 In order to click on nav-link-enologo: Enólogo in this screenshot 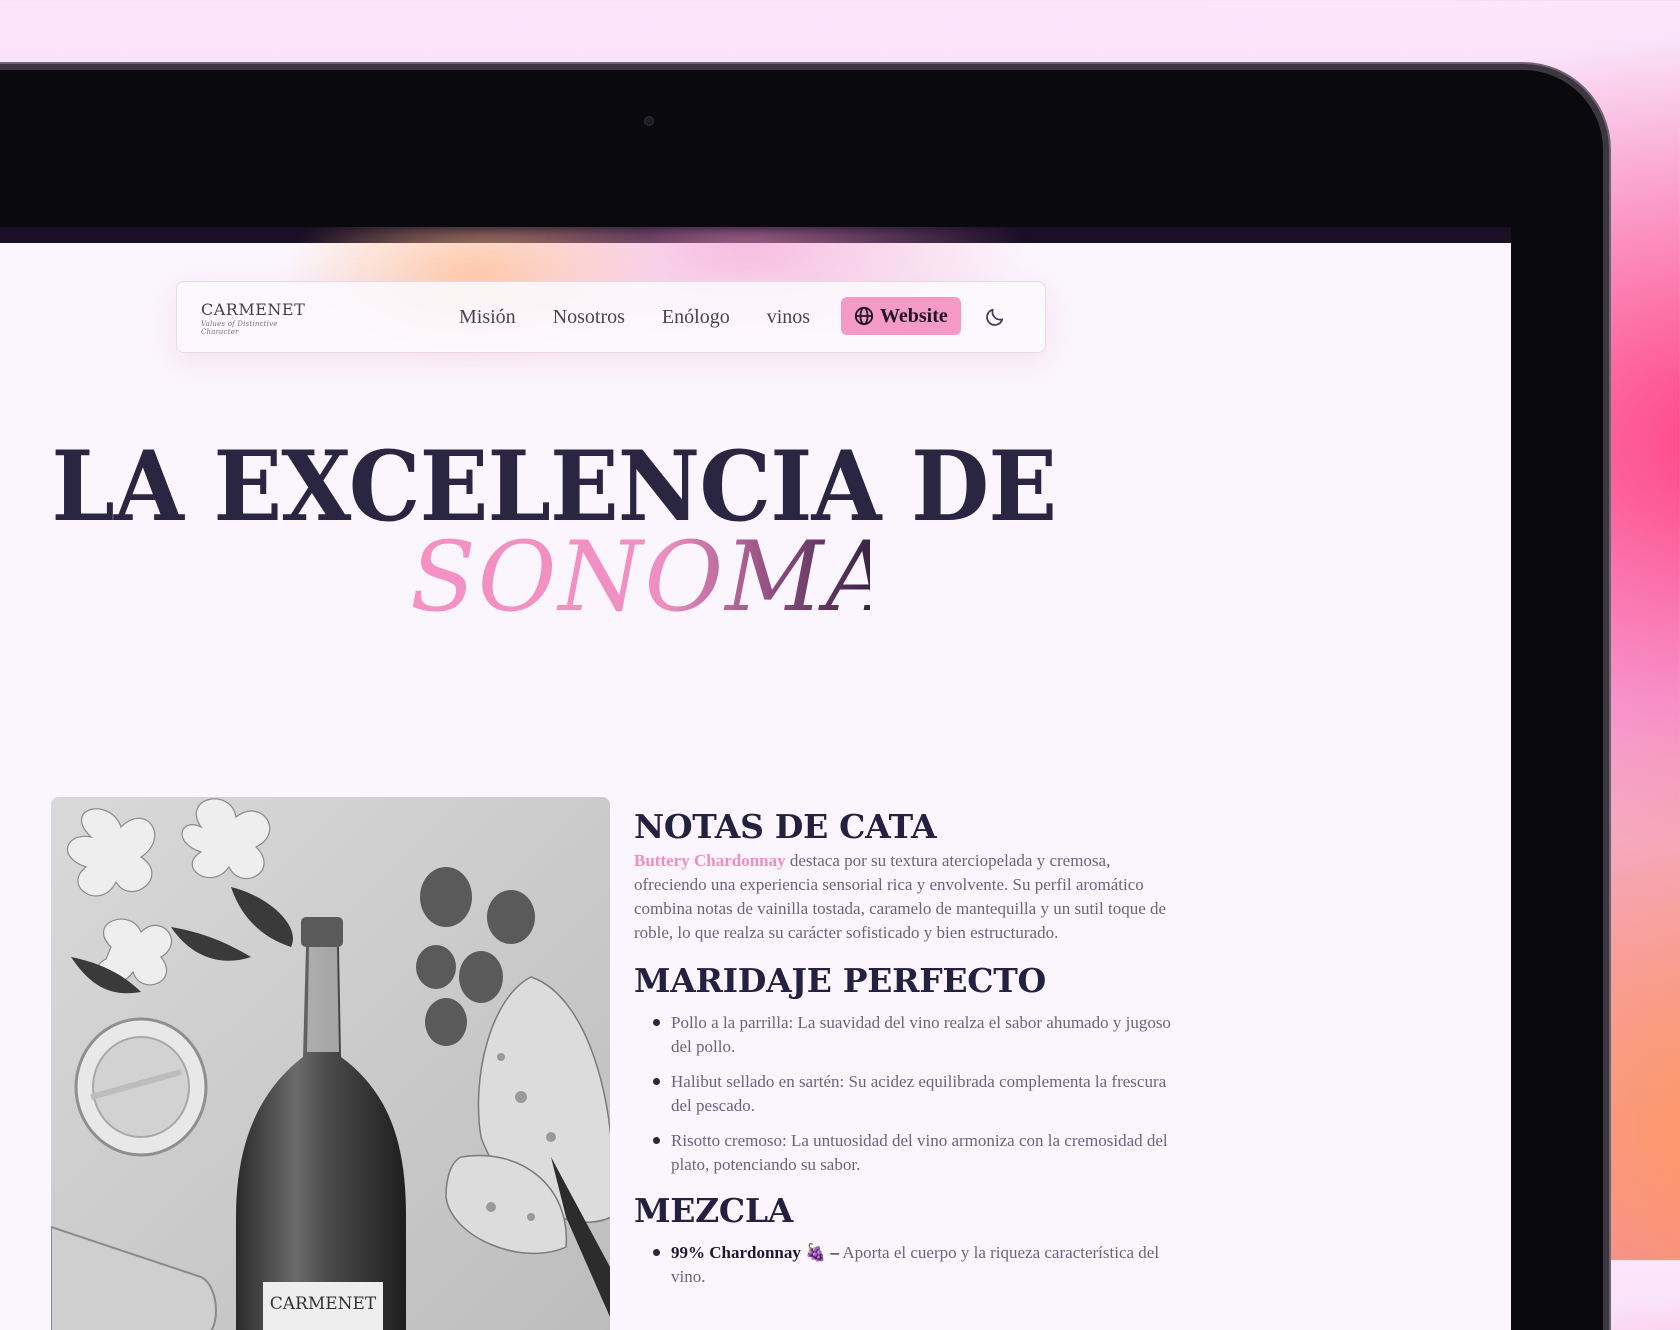, I will do `click(696, 317)`.